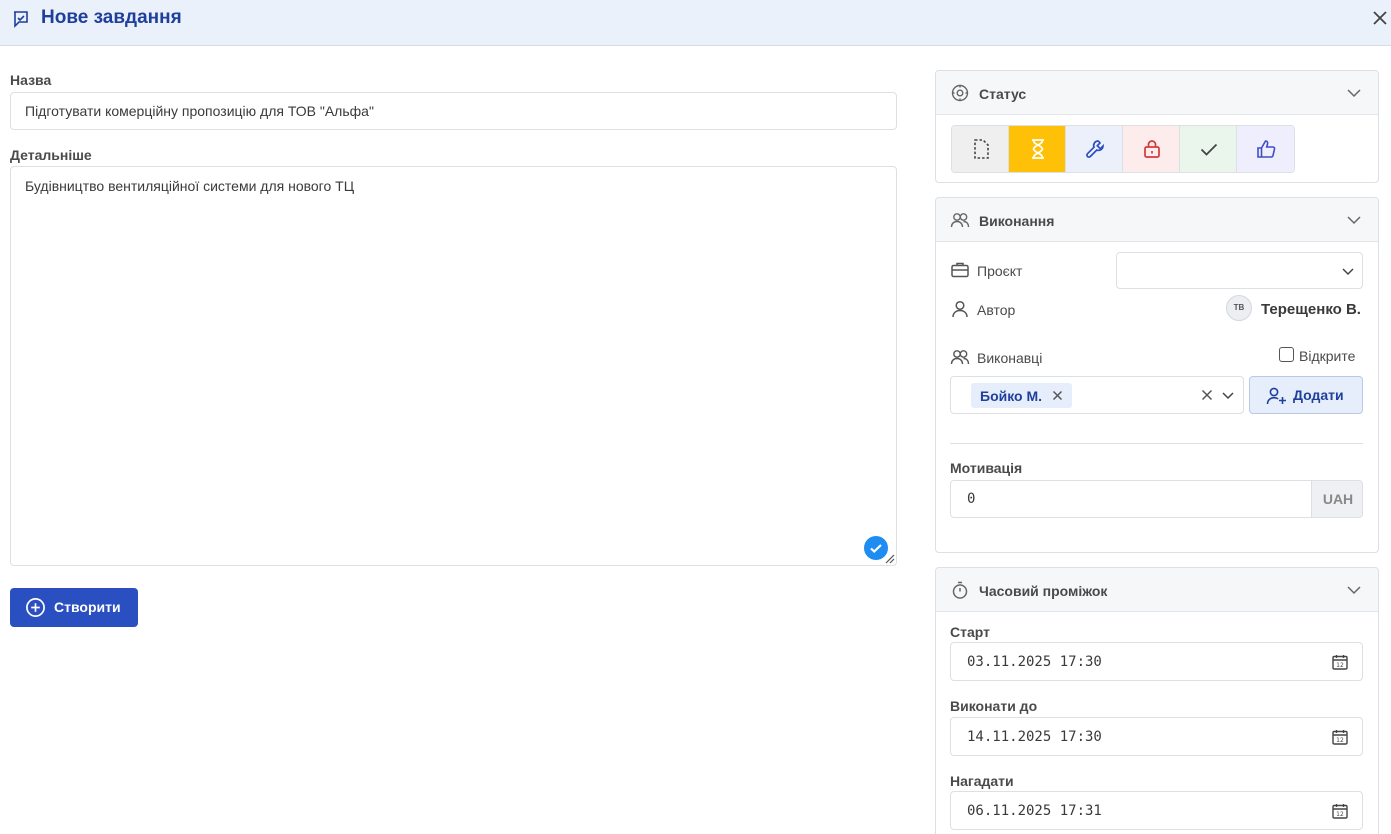  I want to click on project-select, so click(1239, 270).